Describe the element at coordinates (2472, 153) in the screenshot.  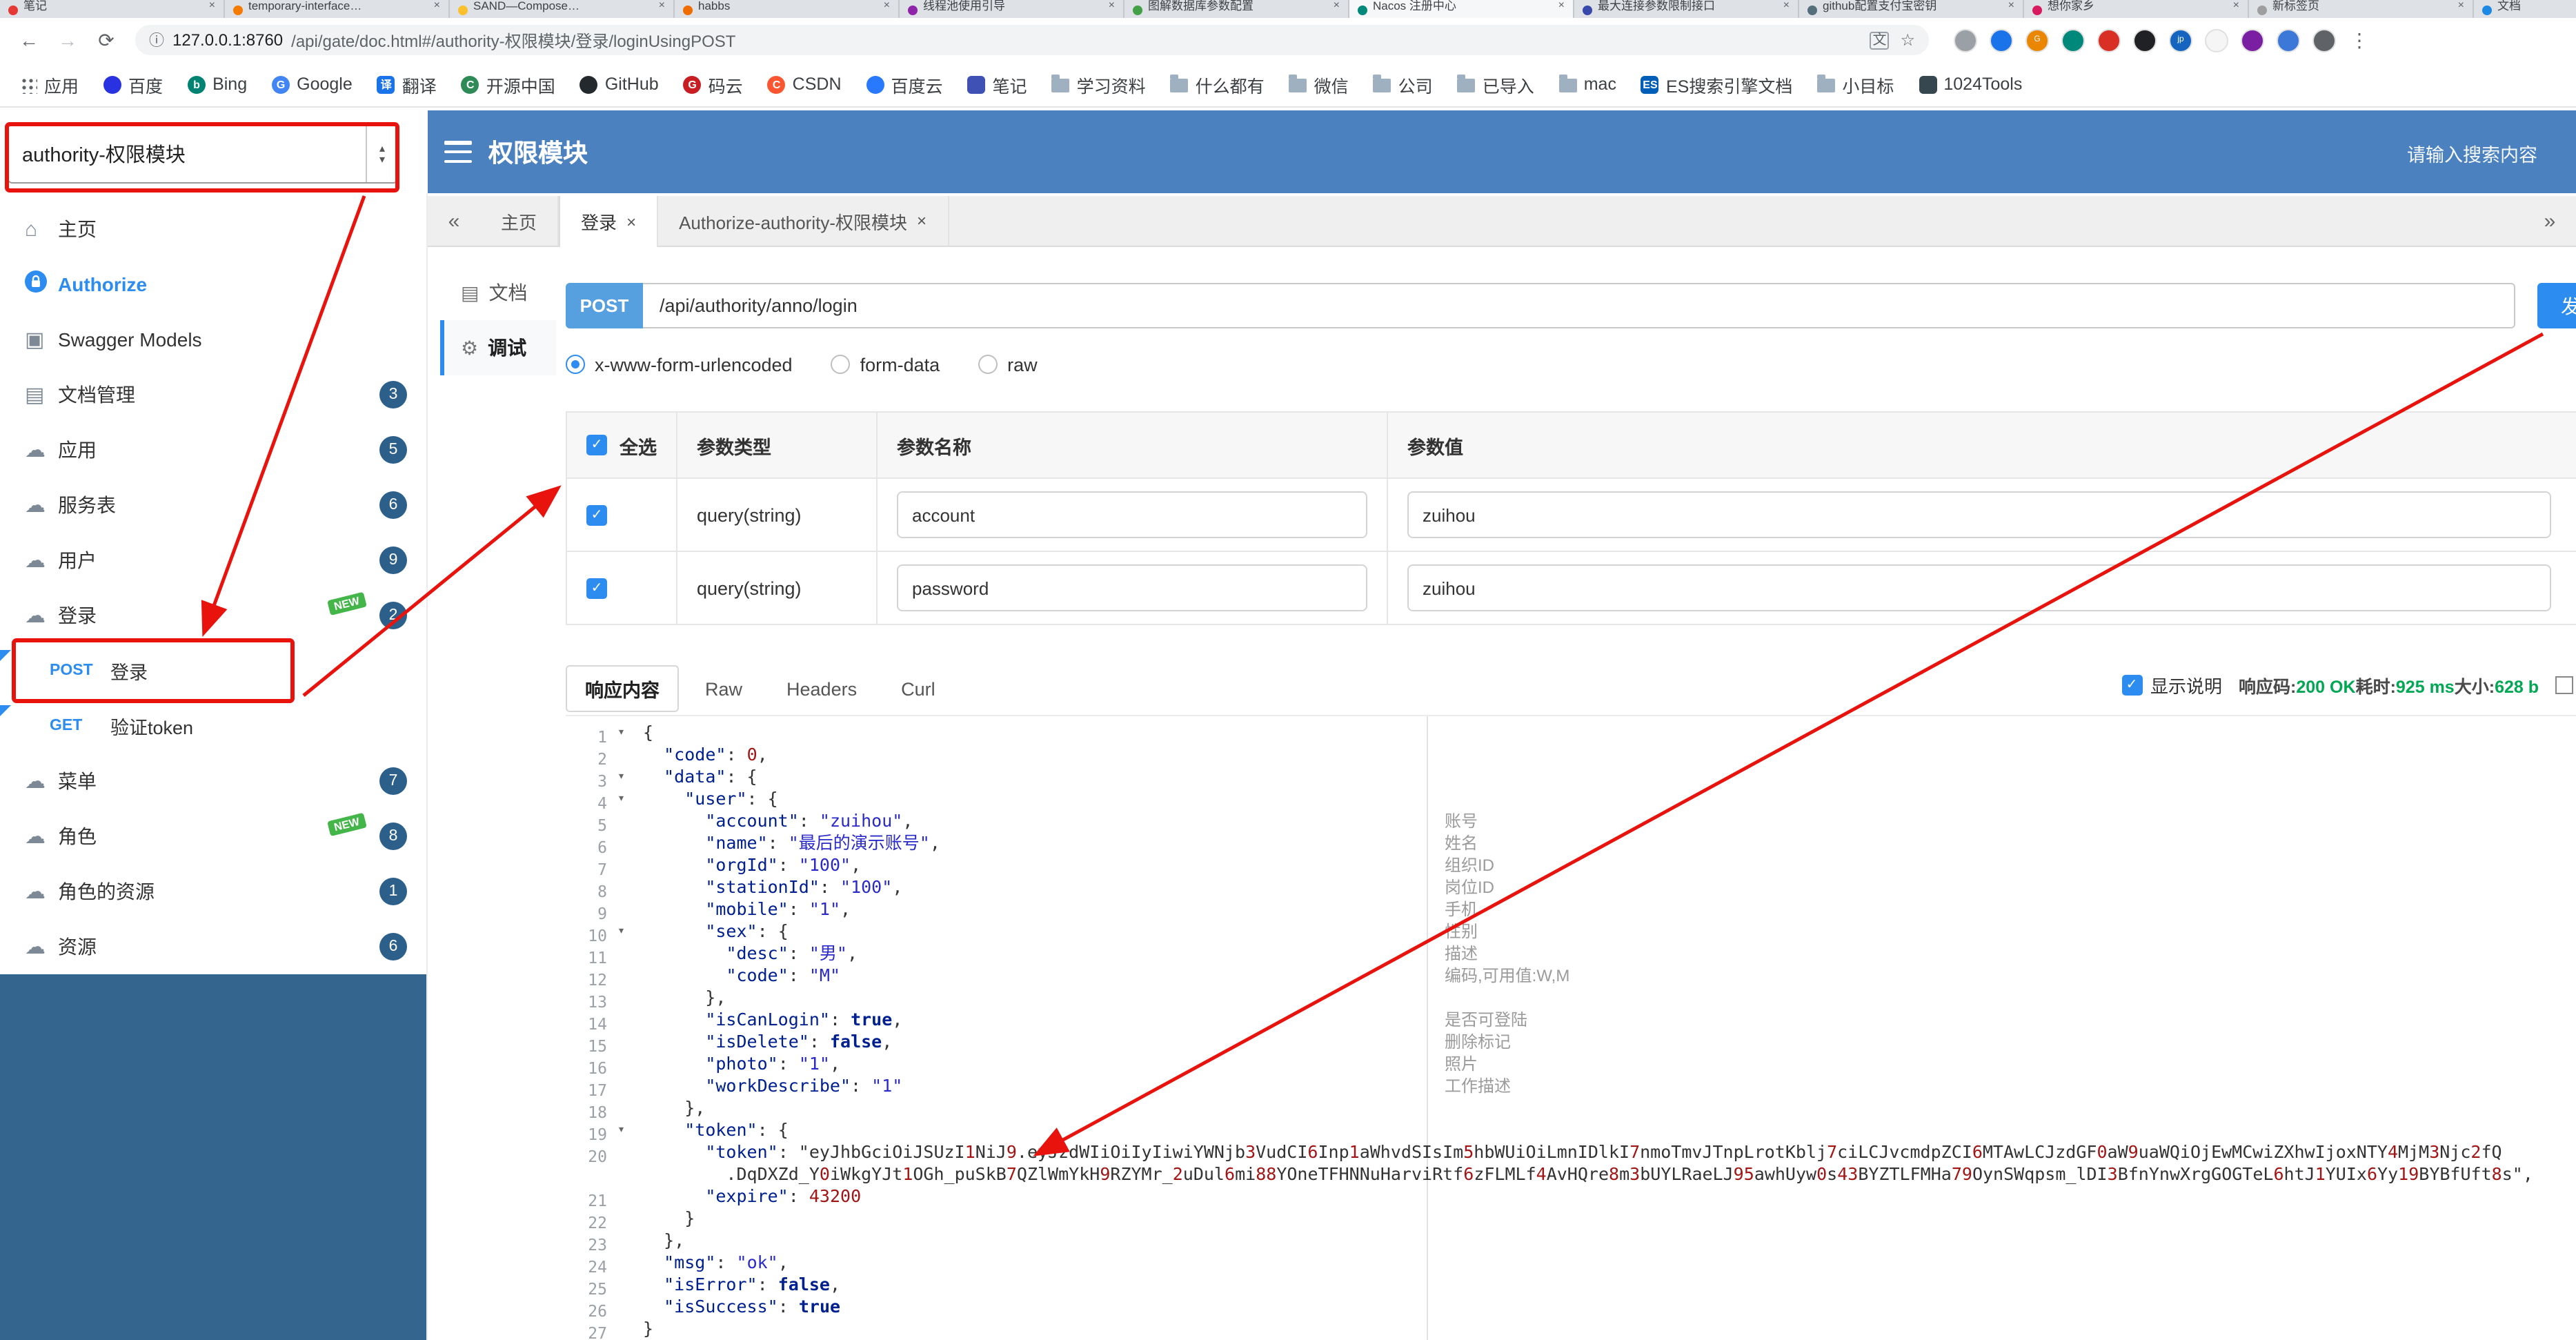
I see `header-search-input: 请输入搜索内容` at that location.